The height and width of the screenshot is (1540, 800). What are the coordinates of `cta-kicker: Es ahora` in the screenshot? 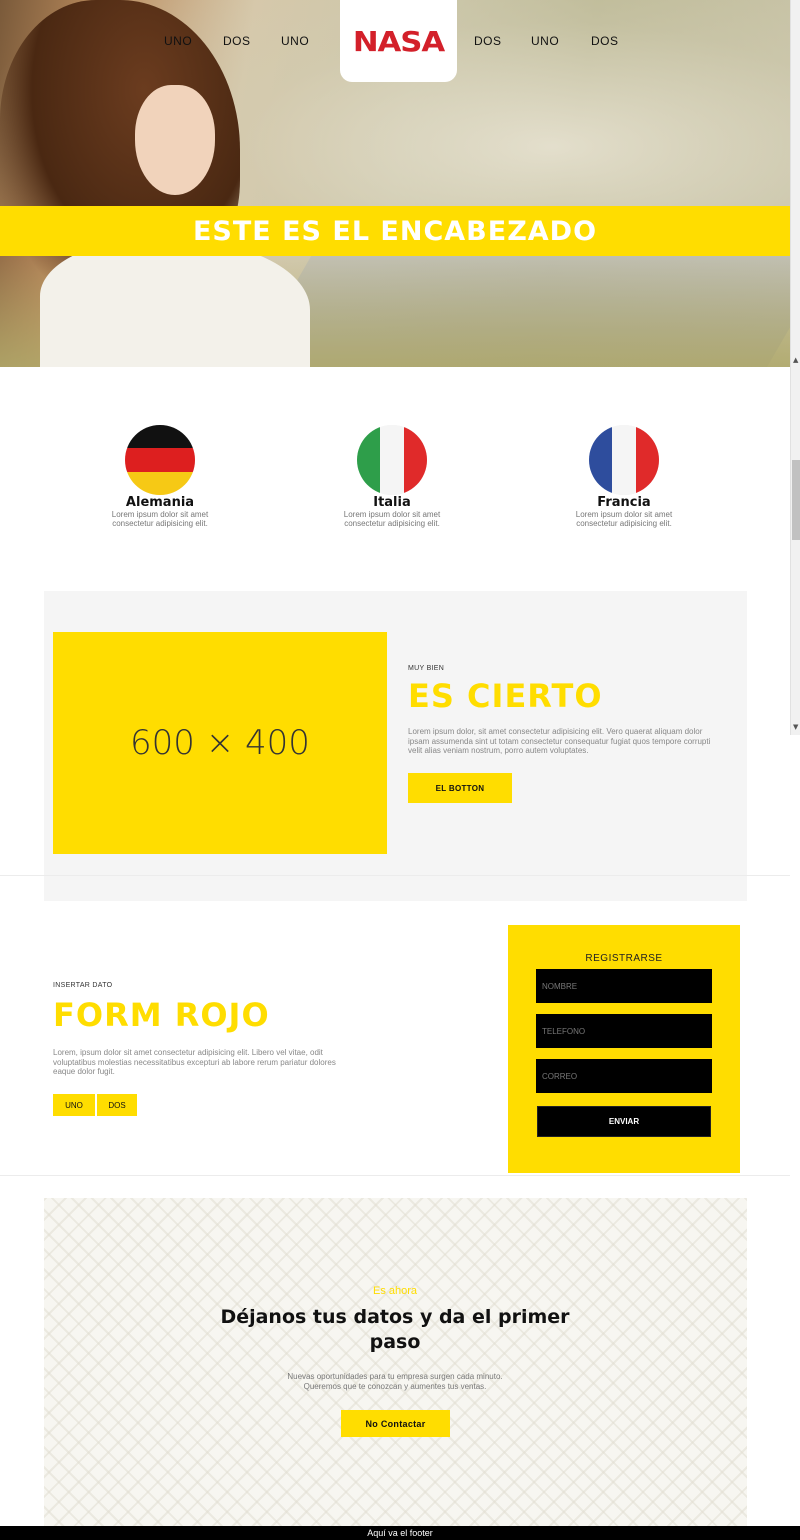 It's located at (395, 1291).